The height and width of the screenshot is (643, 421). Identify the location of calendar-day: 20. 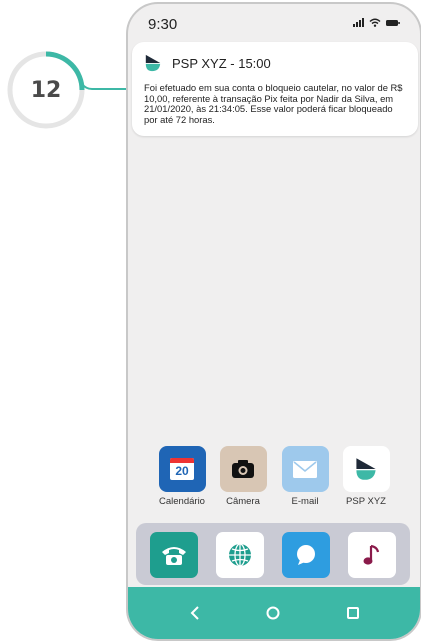
(182, 471).